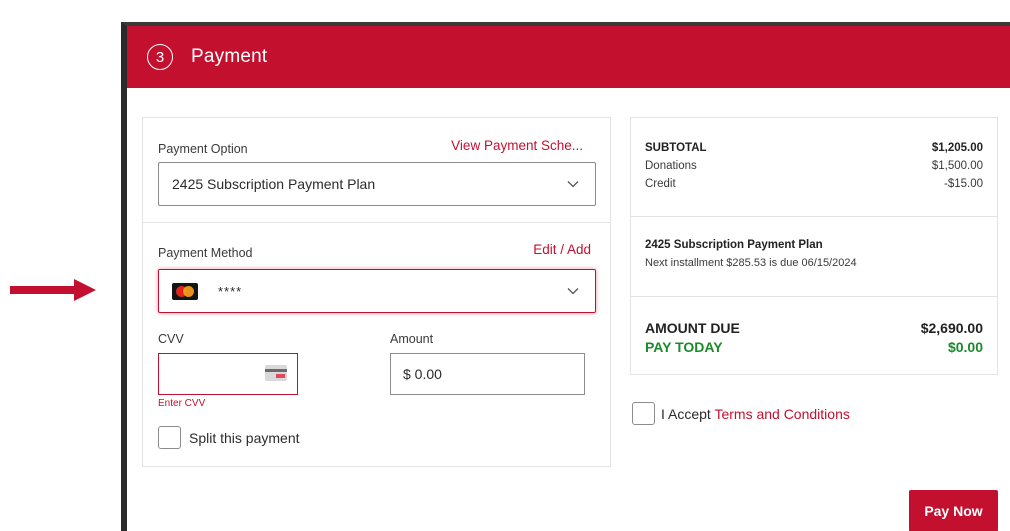 This screenshot has width=1010, height=531. Describe the element at coordinates (487, 374) in the screenshot. I see `amount-input: $ 0.00` at that location.